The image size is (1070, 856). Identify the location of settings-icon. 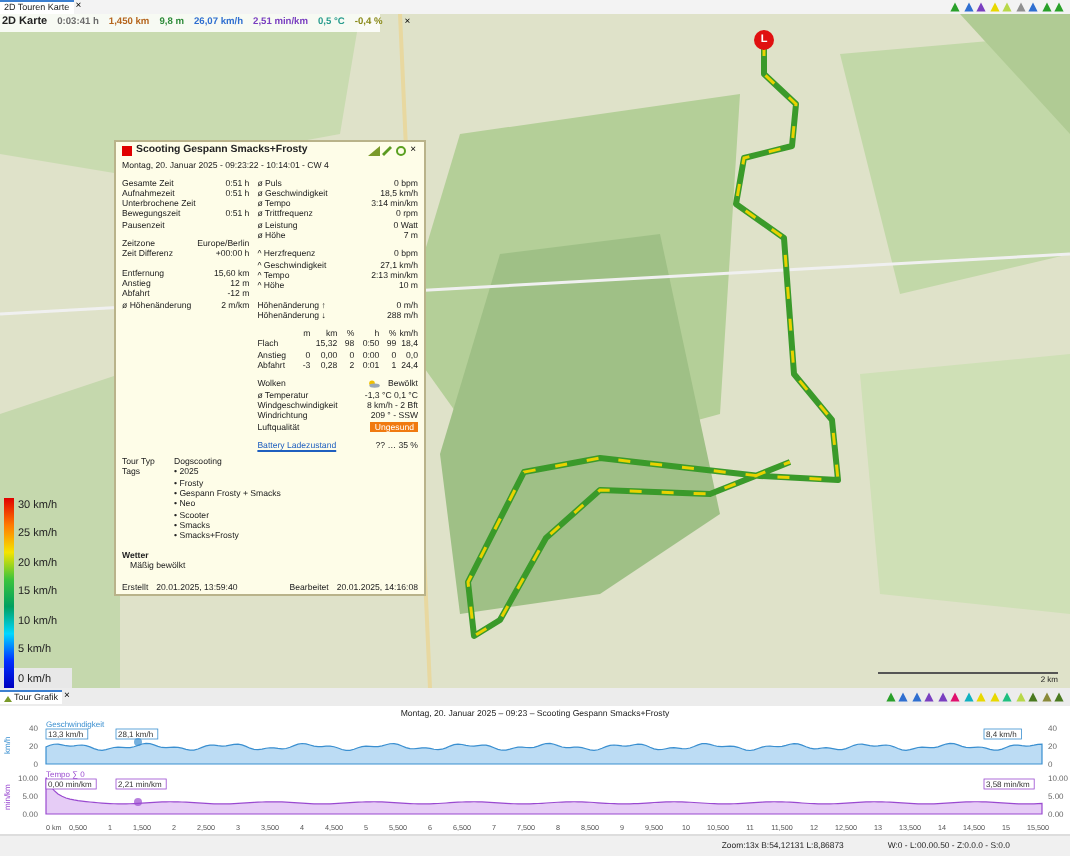
(400, 151).